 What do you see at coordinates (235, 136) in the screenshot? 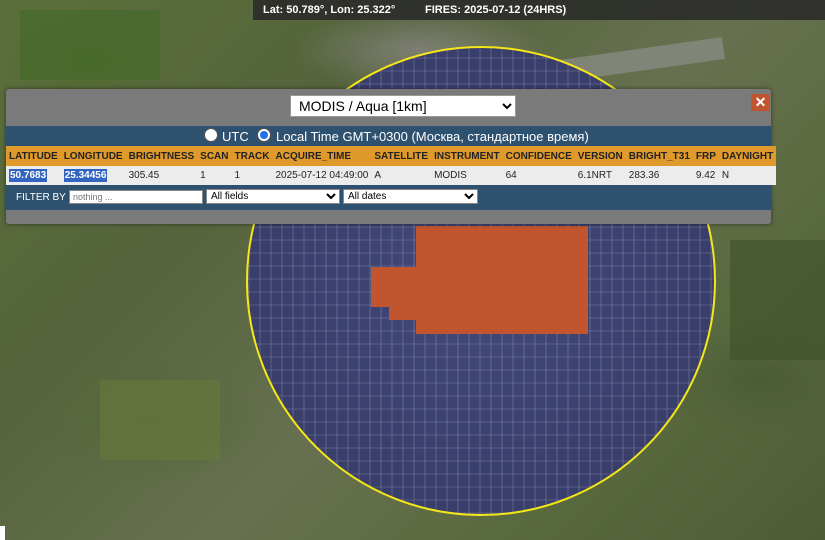
I see `utc-label: UTC` at bounding box center [235, 136].